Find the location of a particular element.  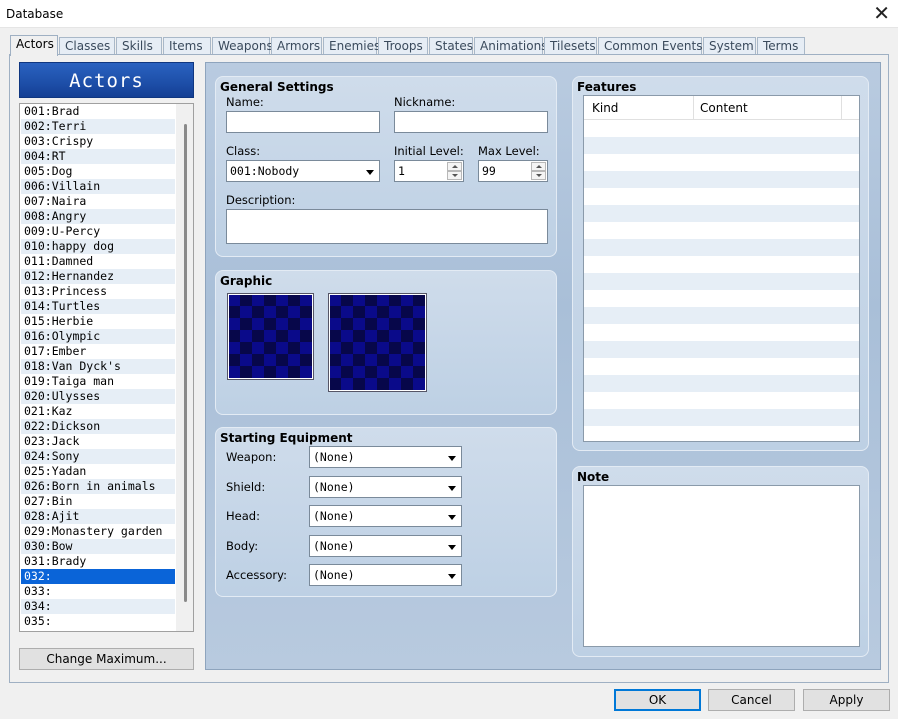

name-input is located at coordinates (303, 122).